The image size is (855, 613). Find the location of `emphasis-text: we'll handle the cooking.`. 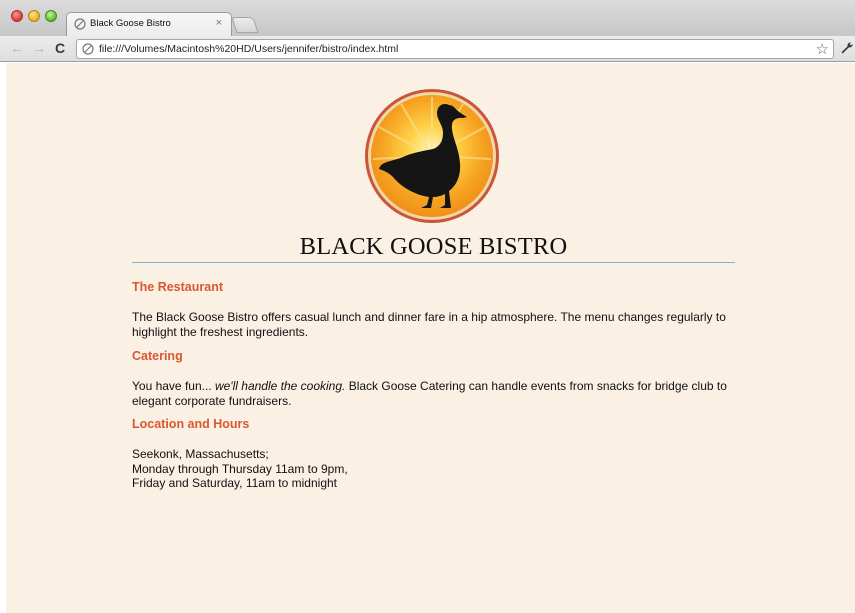

emphasis-text: we'll handle the cooking. is located at coordinates (280, 386).